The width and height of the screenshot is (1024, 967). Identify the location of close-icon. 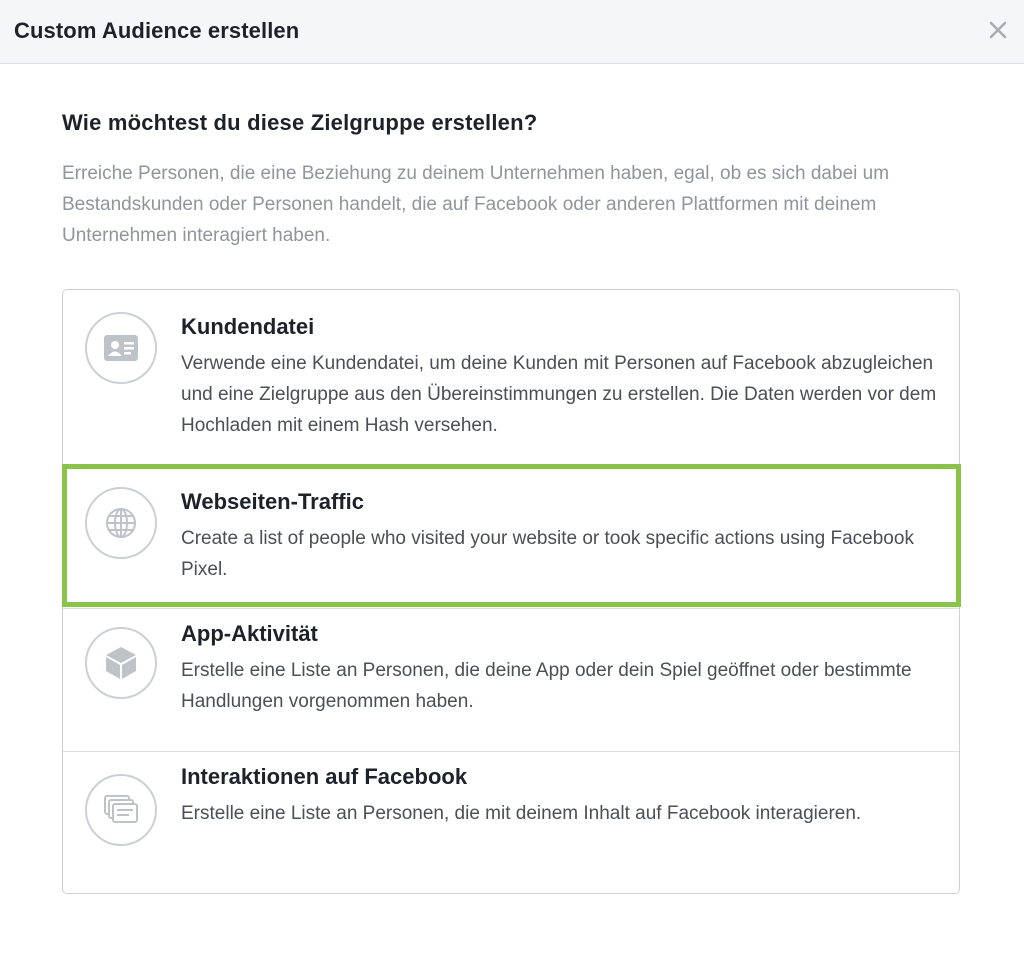
(998, 30).